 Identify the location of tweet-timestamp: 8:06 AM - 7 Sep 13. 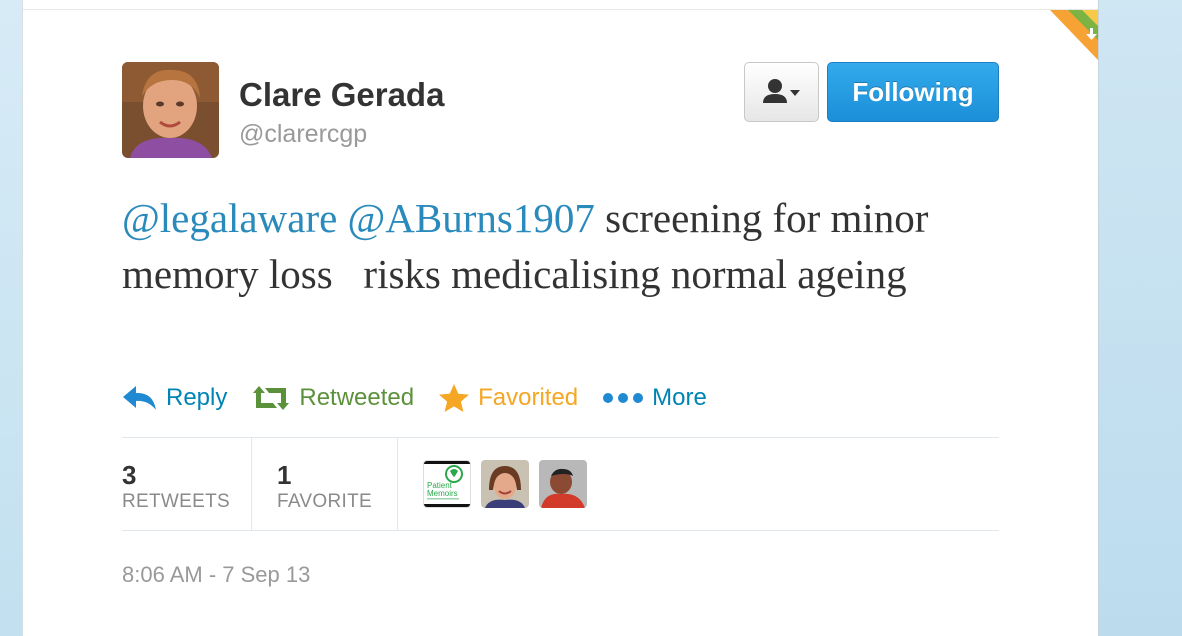
(216, 575).